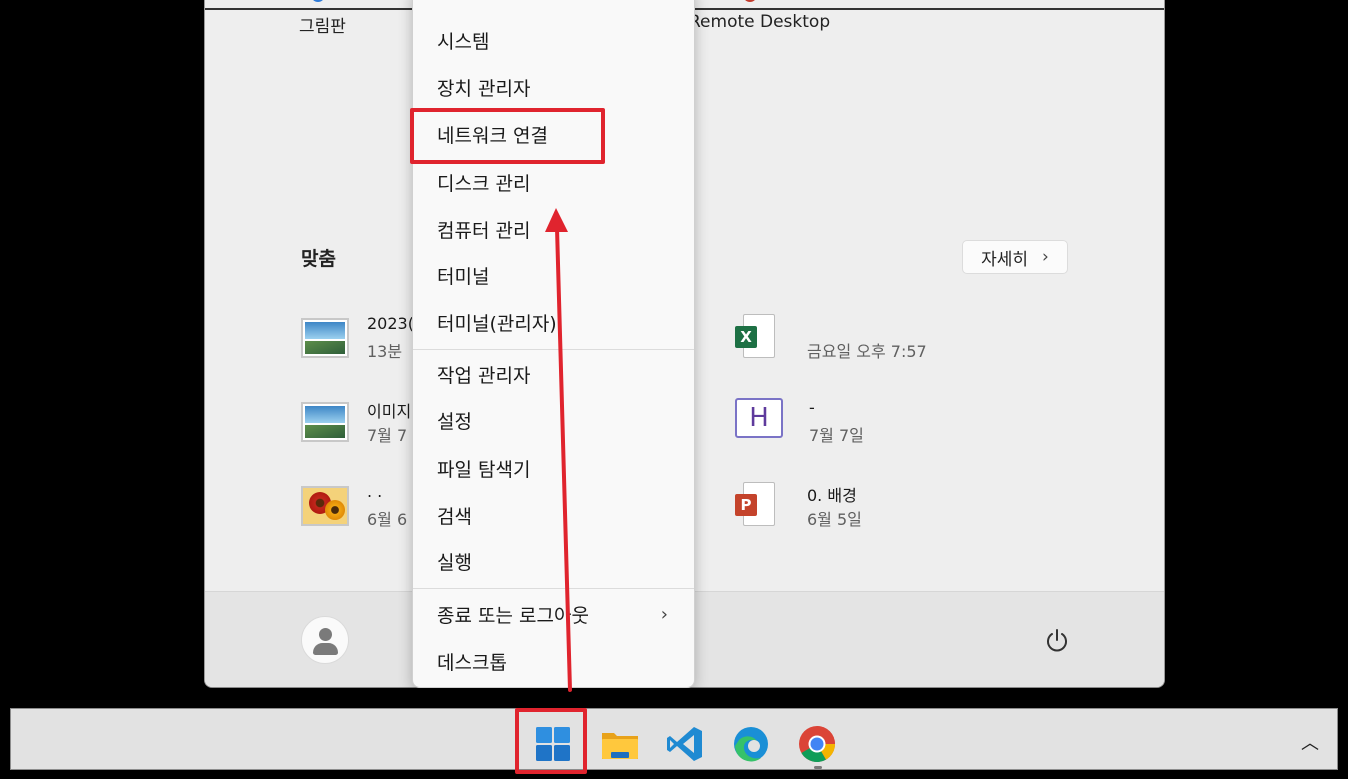 This screenshot has width=1348, height=779. I want to click on recommended-item: H - 7월 7일, so click(797, 422).